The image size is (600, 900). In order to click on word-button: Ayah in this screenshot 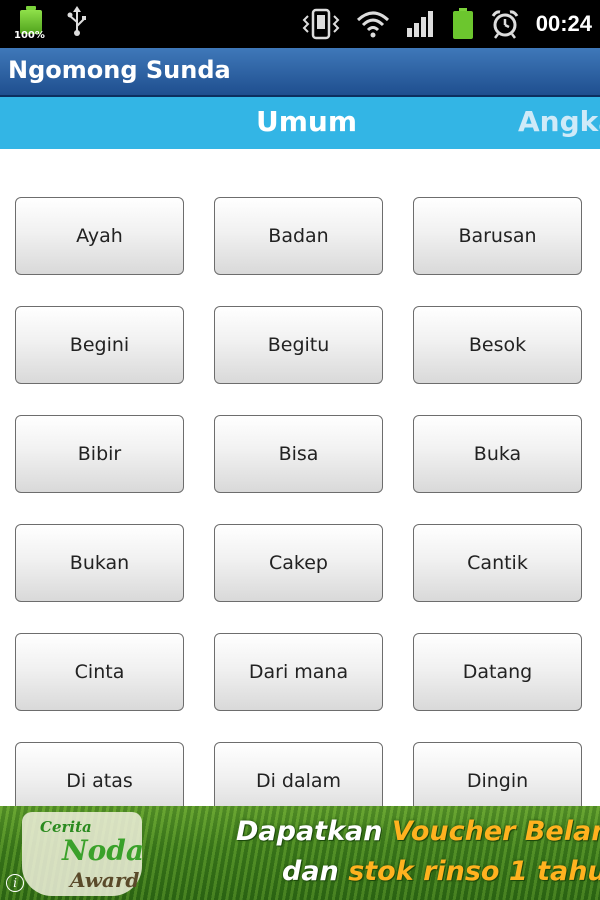, I will do `click(99, 236)`.